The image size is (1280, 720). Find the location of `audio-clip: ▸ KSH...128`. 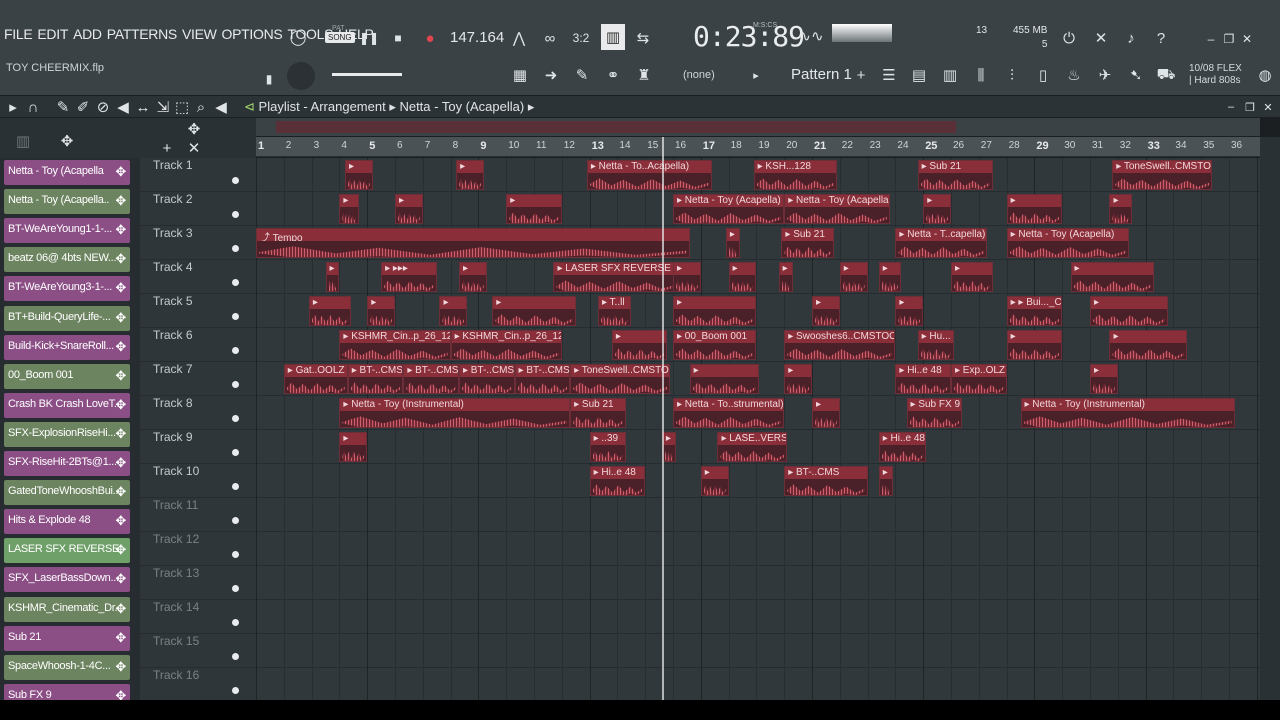

audio-clip: ▸ KSH...128 is located at coordinates (795, 175).